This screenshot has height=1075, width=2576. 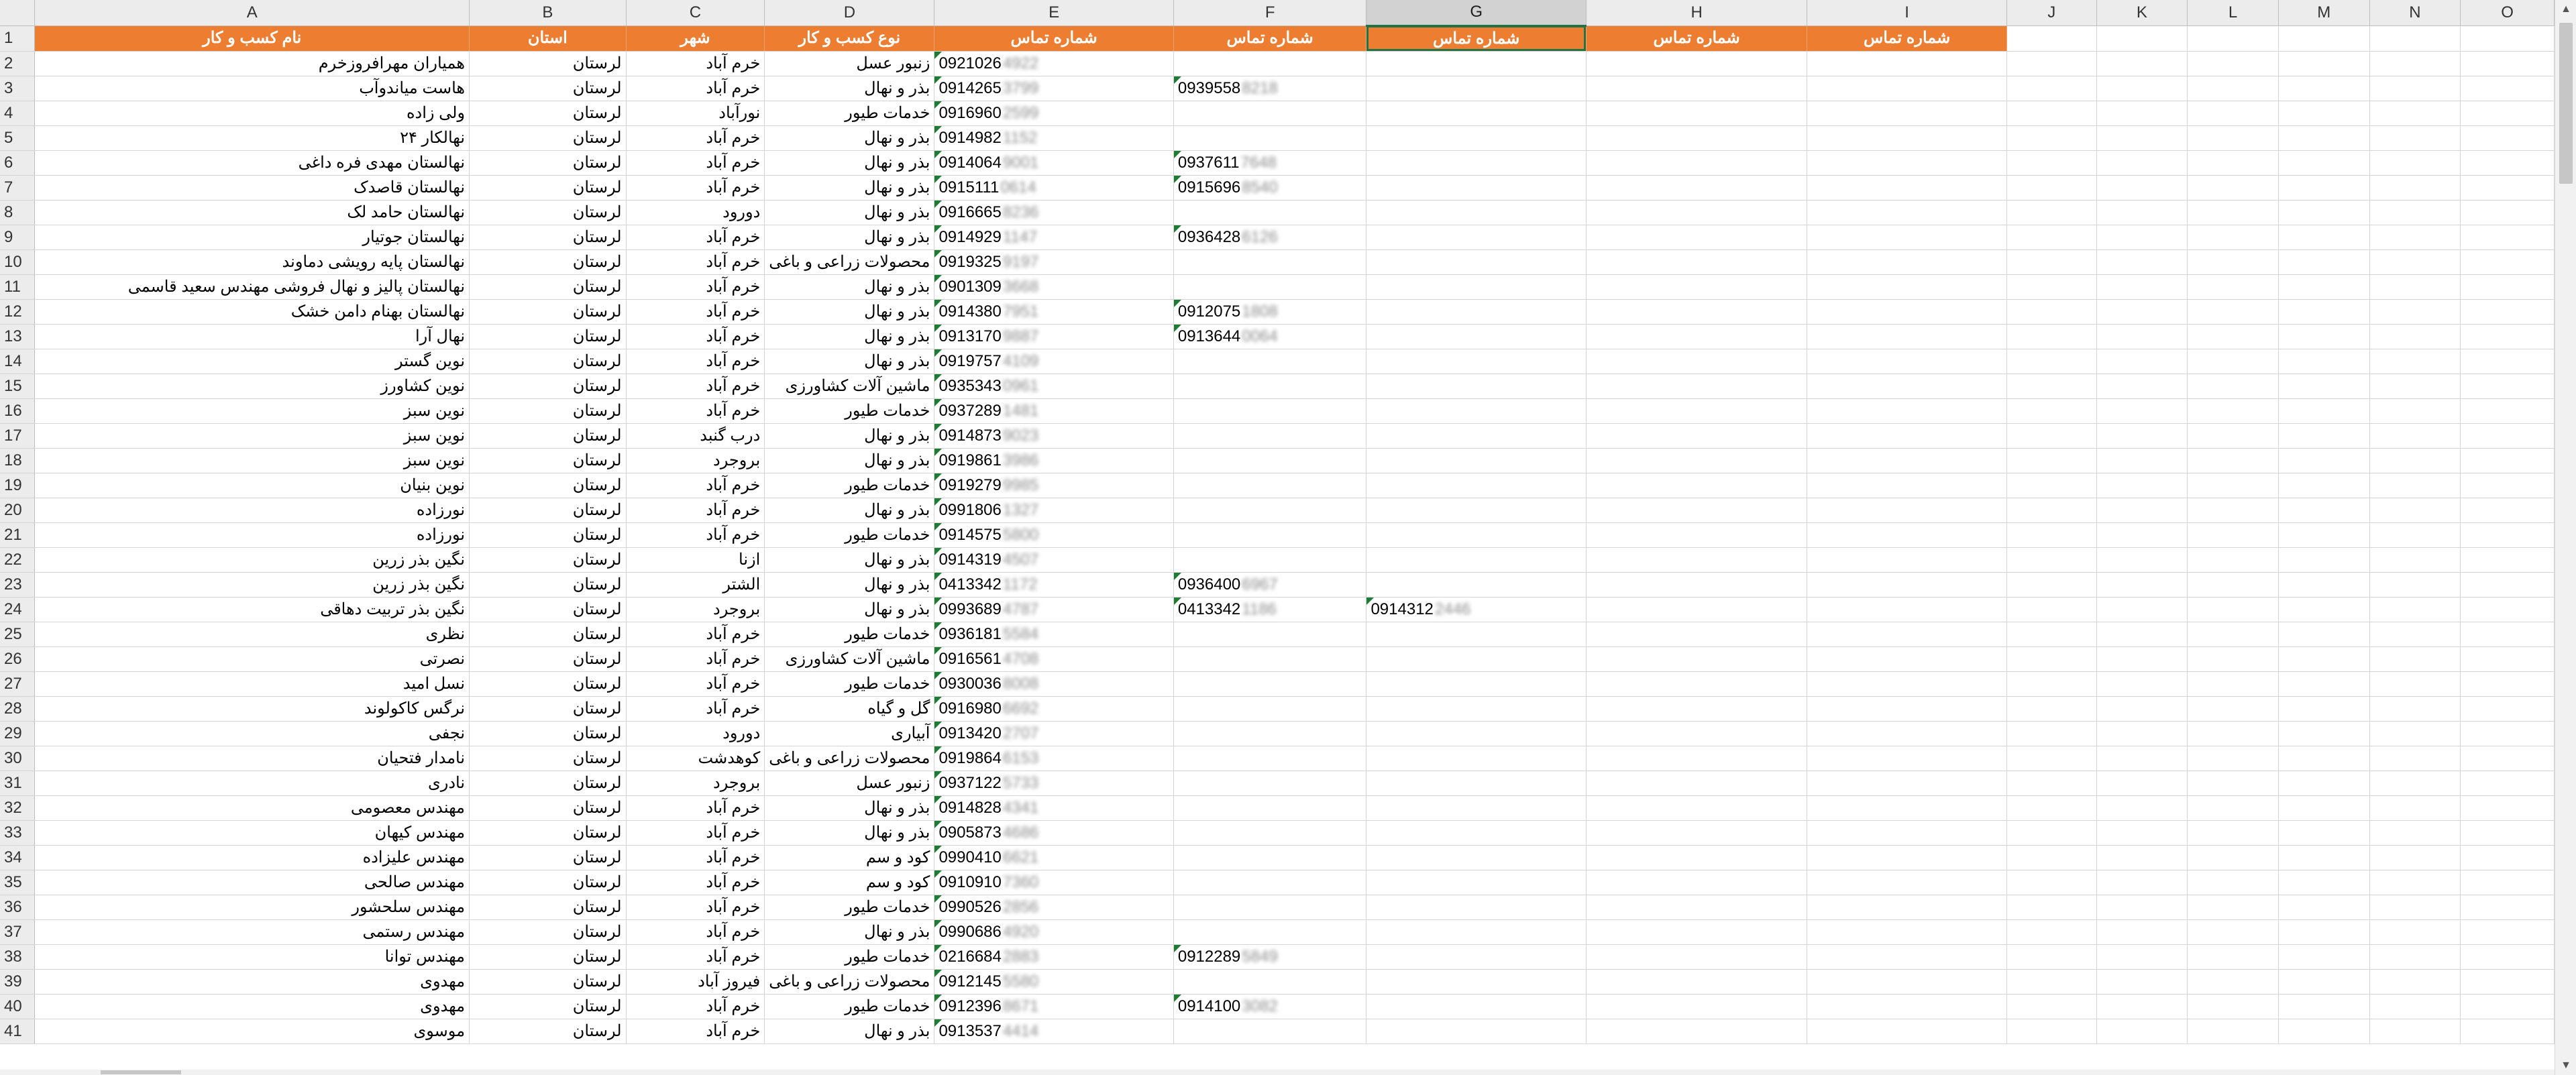 I want to click on phone-cell: 09013093668, so click(x=1054, y=287).